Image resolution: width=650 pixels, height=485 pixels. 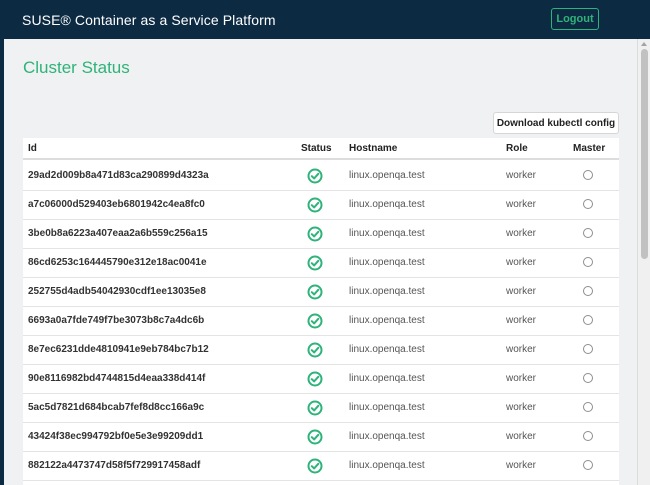 What do you see at coordinates (32, 148) in the screenshot?
I see `column-header-id: Id` at bounding box center [32, 148].